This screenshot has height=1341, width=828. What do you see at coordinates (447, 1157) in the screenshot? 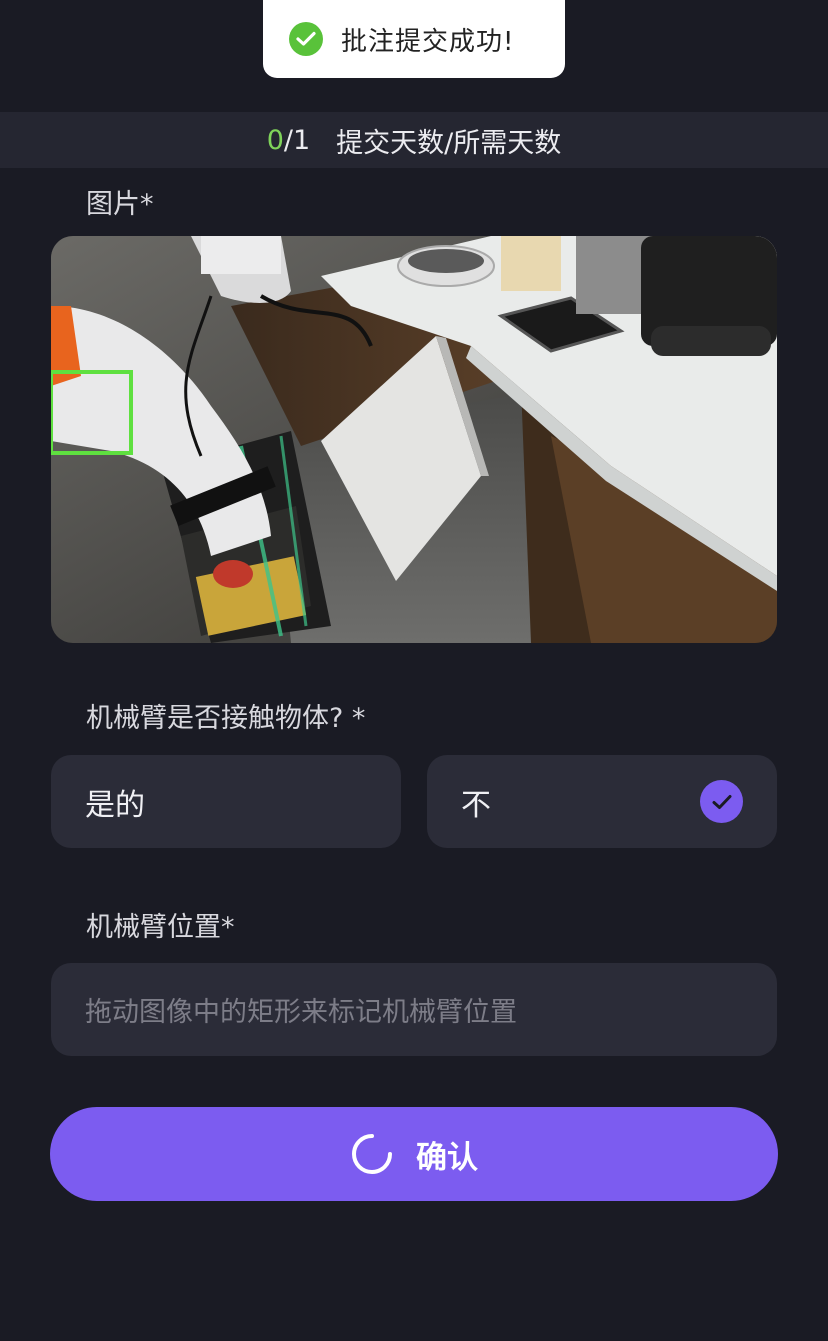
I see `confirm-button-label: 确认` at bounding box center [447, 1157].